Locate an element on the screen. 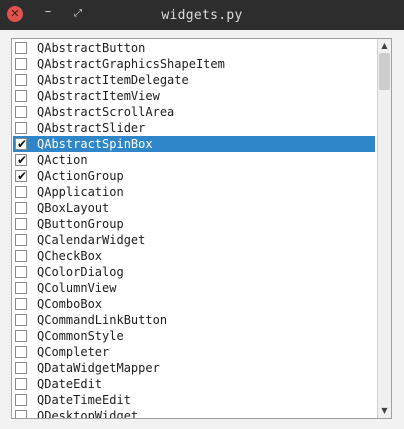  close-window-button: ✕ is located at coordinates (15, 14).